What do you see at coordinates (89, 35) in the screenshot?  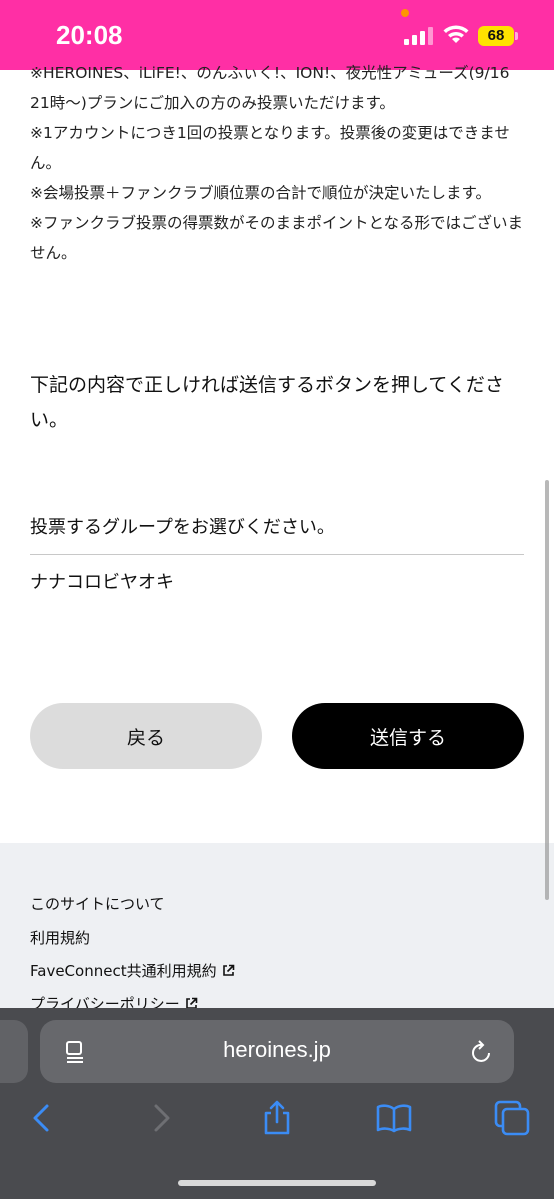 I see `status-time: 20:08` at bounding box center [89, 35].